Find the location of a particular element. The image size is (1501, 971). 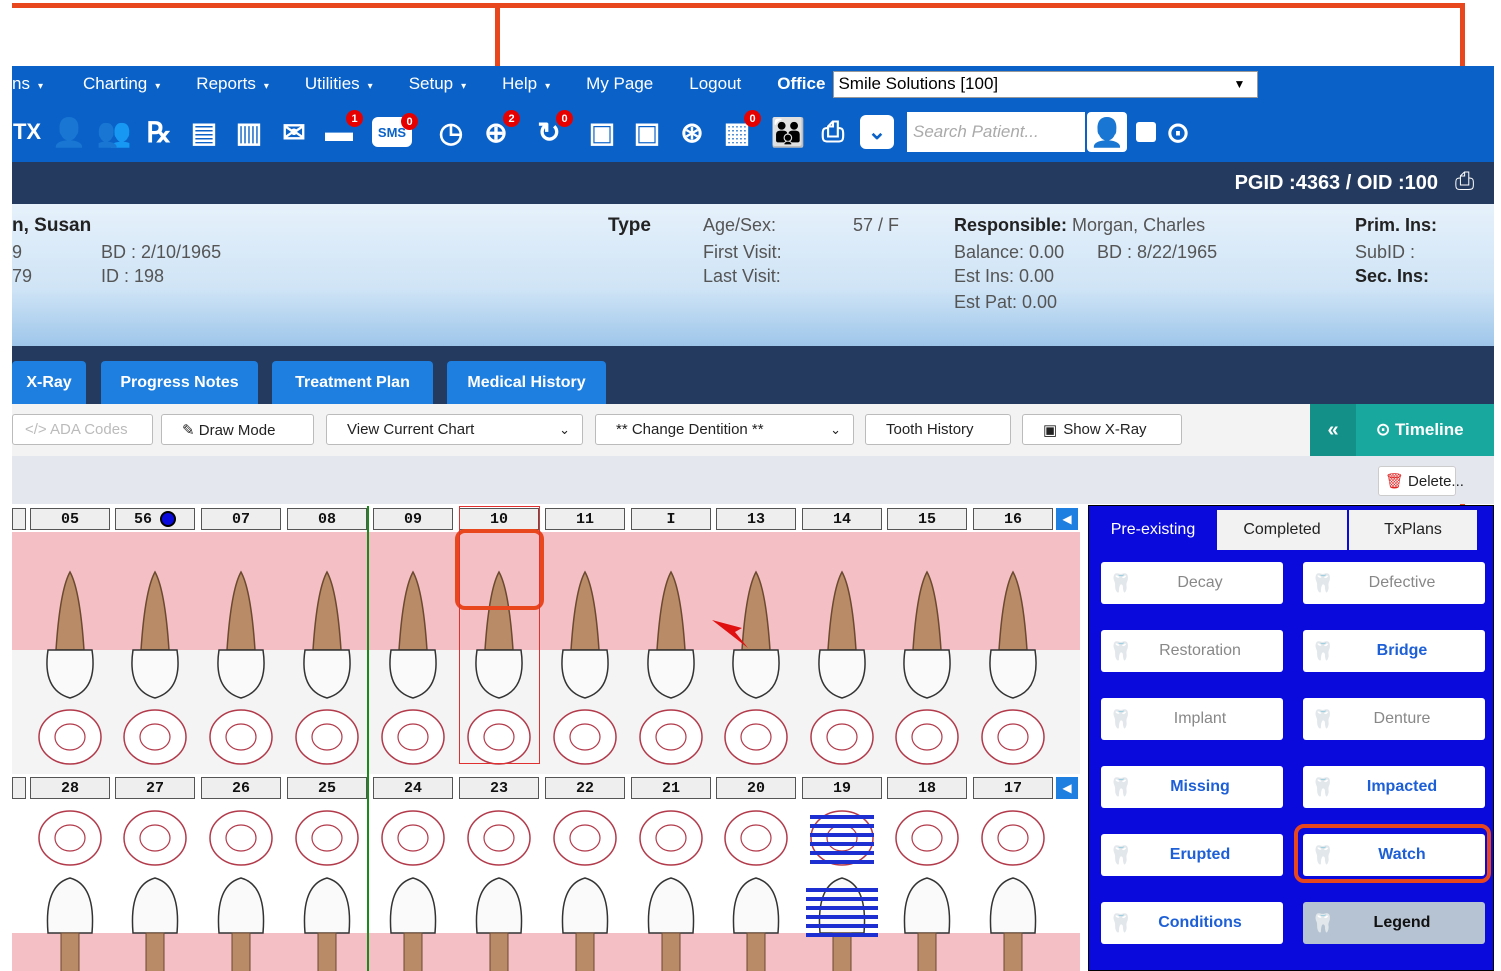

tab-txplans: TxPlans is located at coordinates (1413, 530).